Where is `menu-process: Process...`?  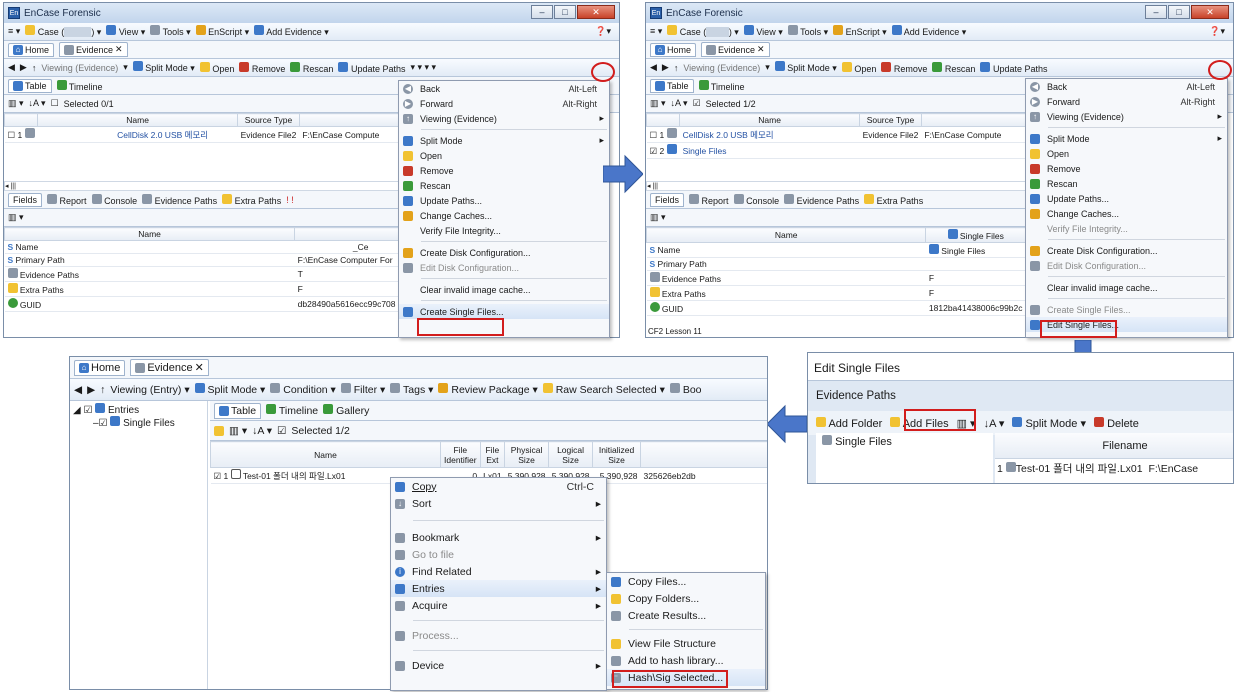
menu-process: Process... is located at coordinates (498, 635).